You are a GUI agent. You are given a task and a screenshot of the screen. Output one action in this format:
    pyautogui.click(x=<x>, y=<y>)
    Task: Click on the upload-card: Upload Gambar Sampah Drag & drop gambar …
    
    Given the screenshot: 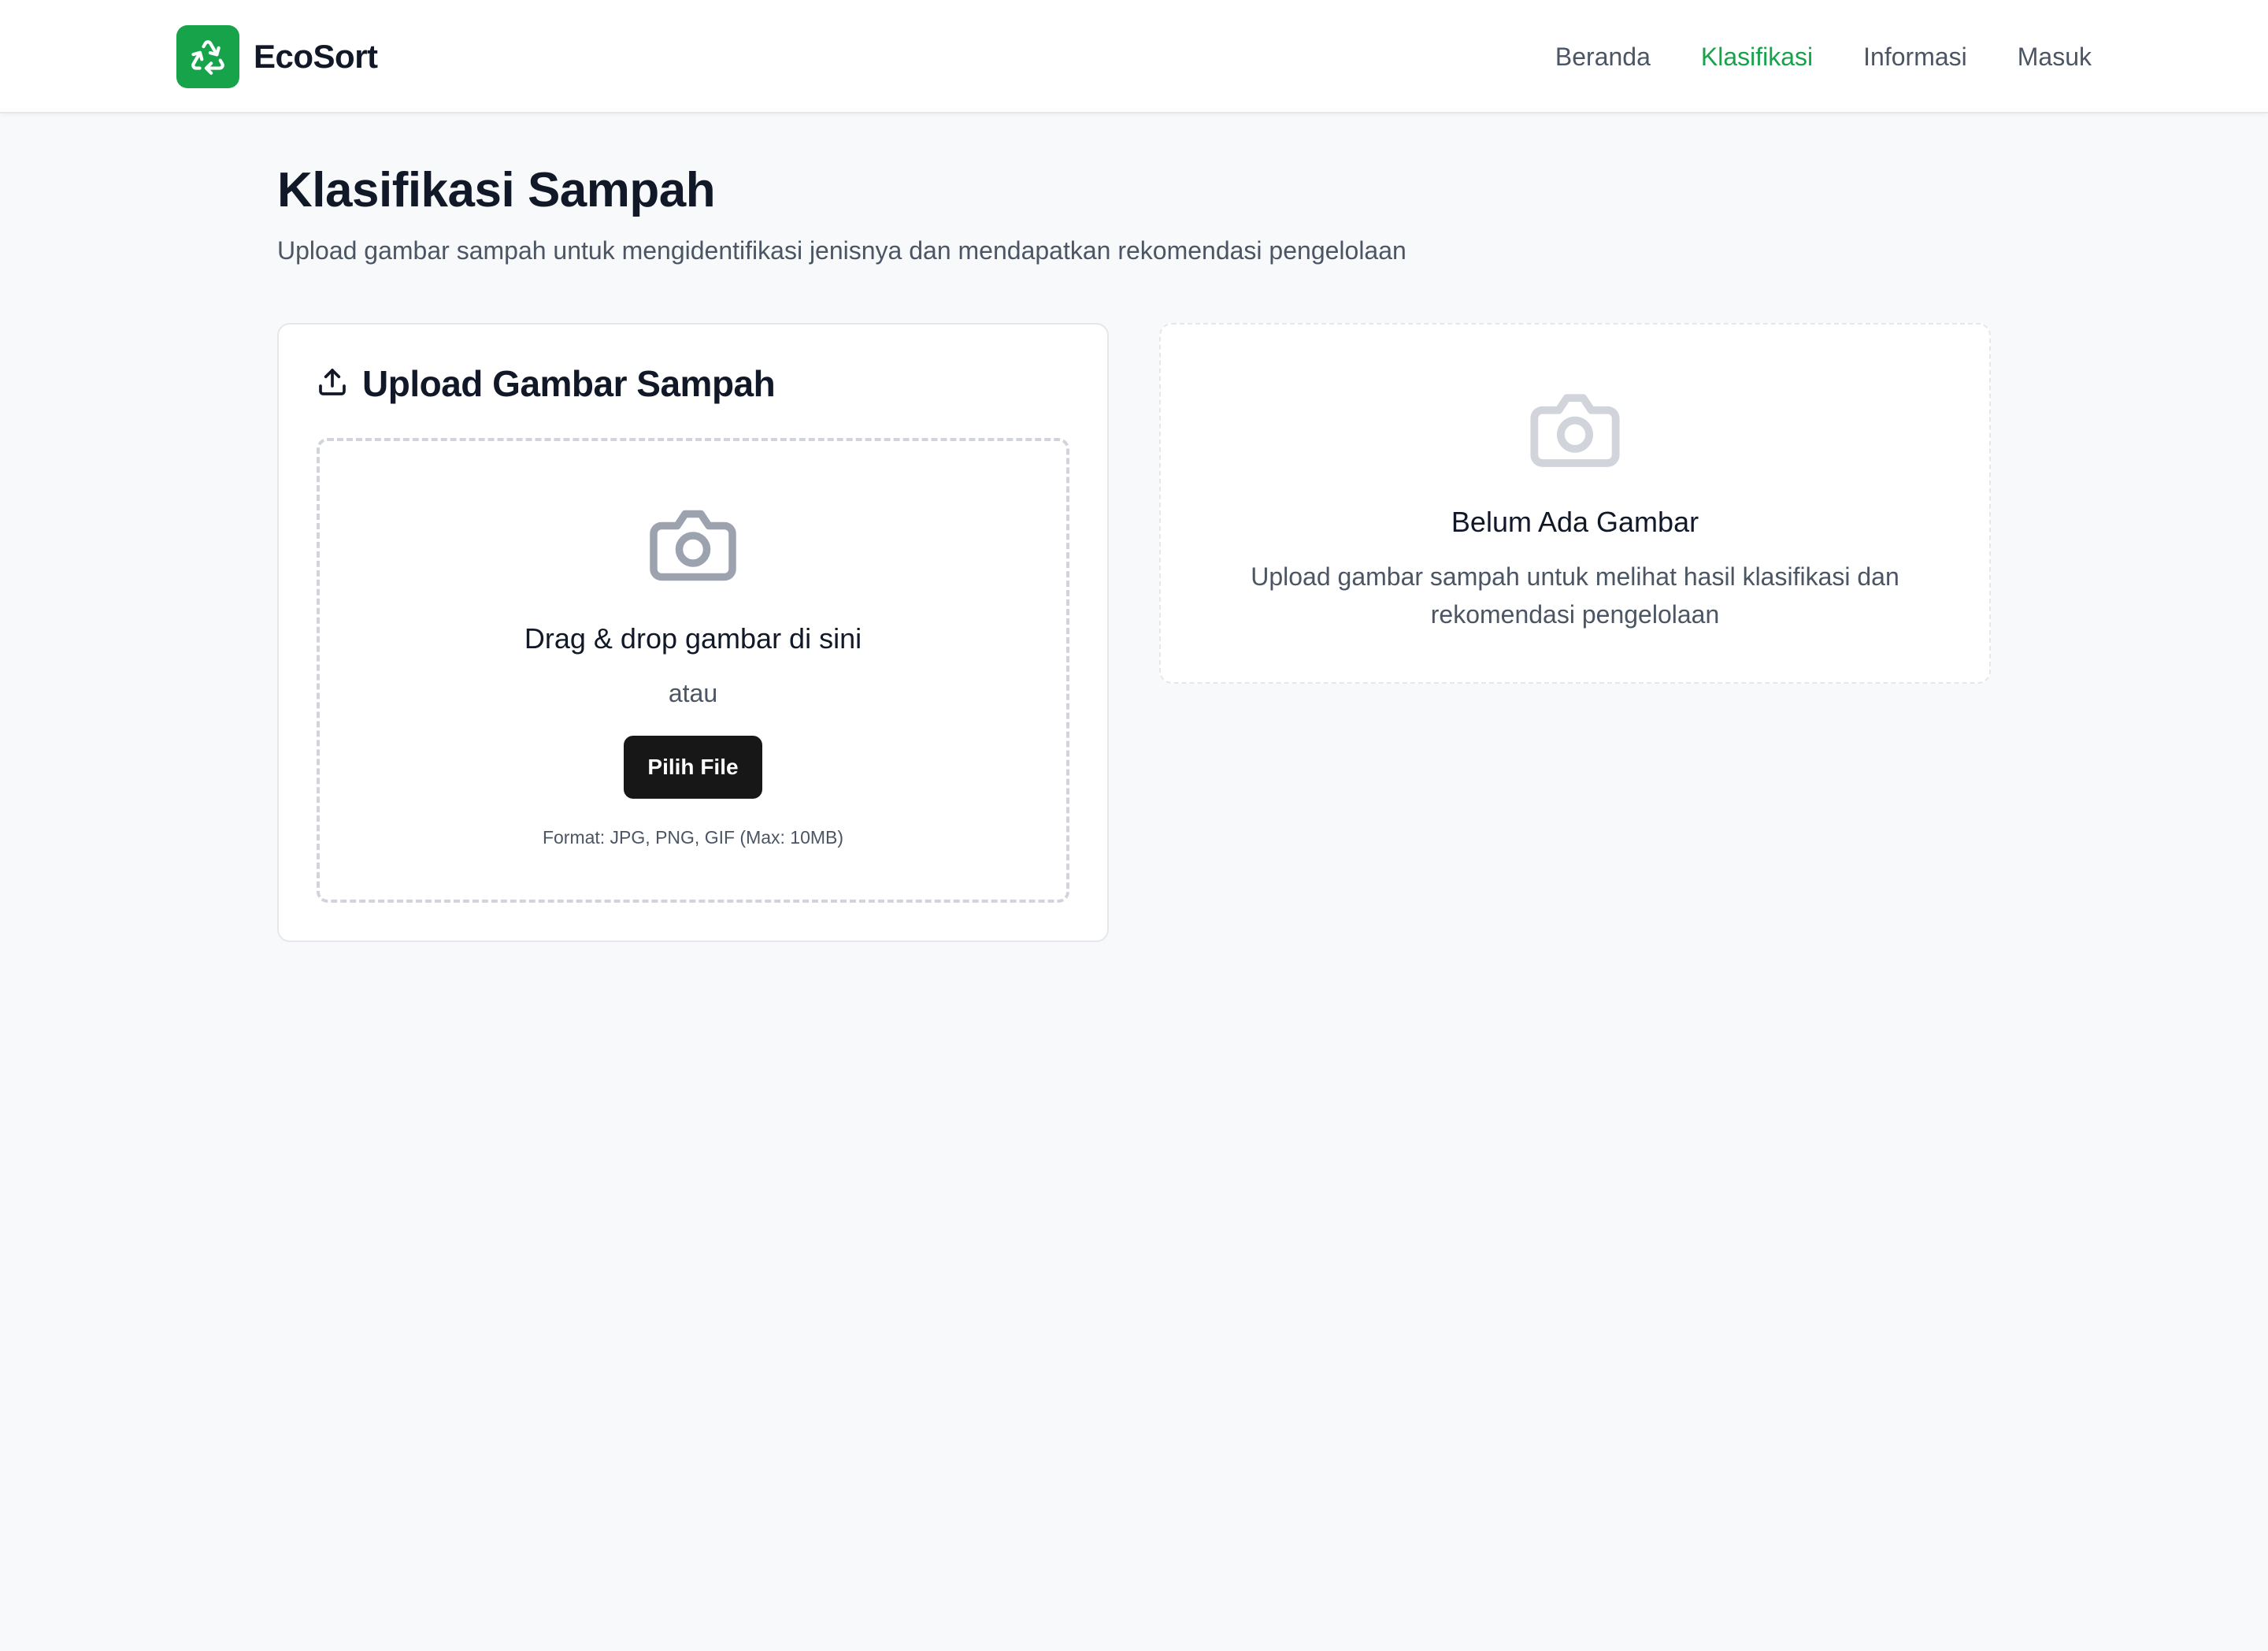 What is the action you would take?
    pyautogui.click(x=693, y=632)
    